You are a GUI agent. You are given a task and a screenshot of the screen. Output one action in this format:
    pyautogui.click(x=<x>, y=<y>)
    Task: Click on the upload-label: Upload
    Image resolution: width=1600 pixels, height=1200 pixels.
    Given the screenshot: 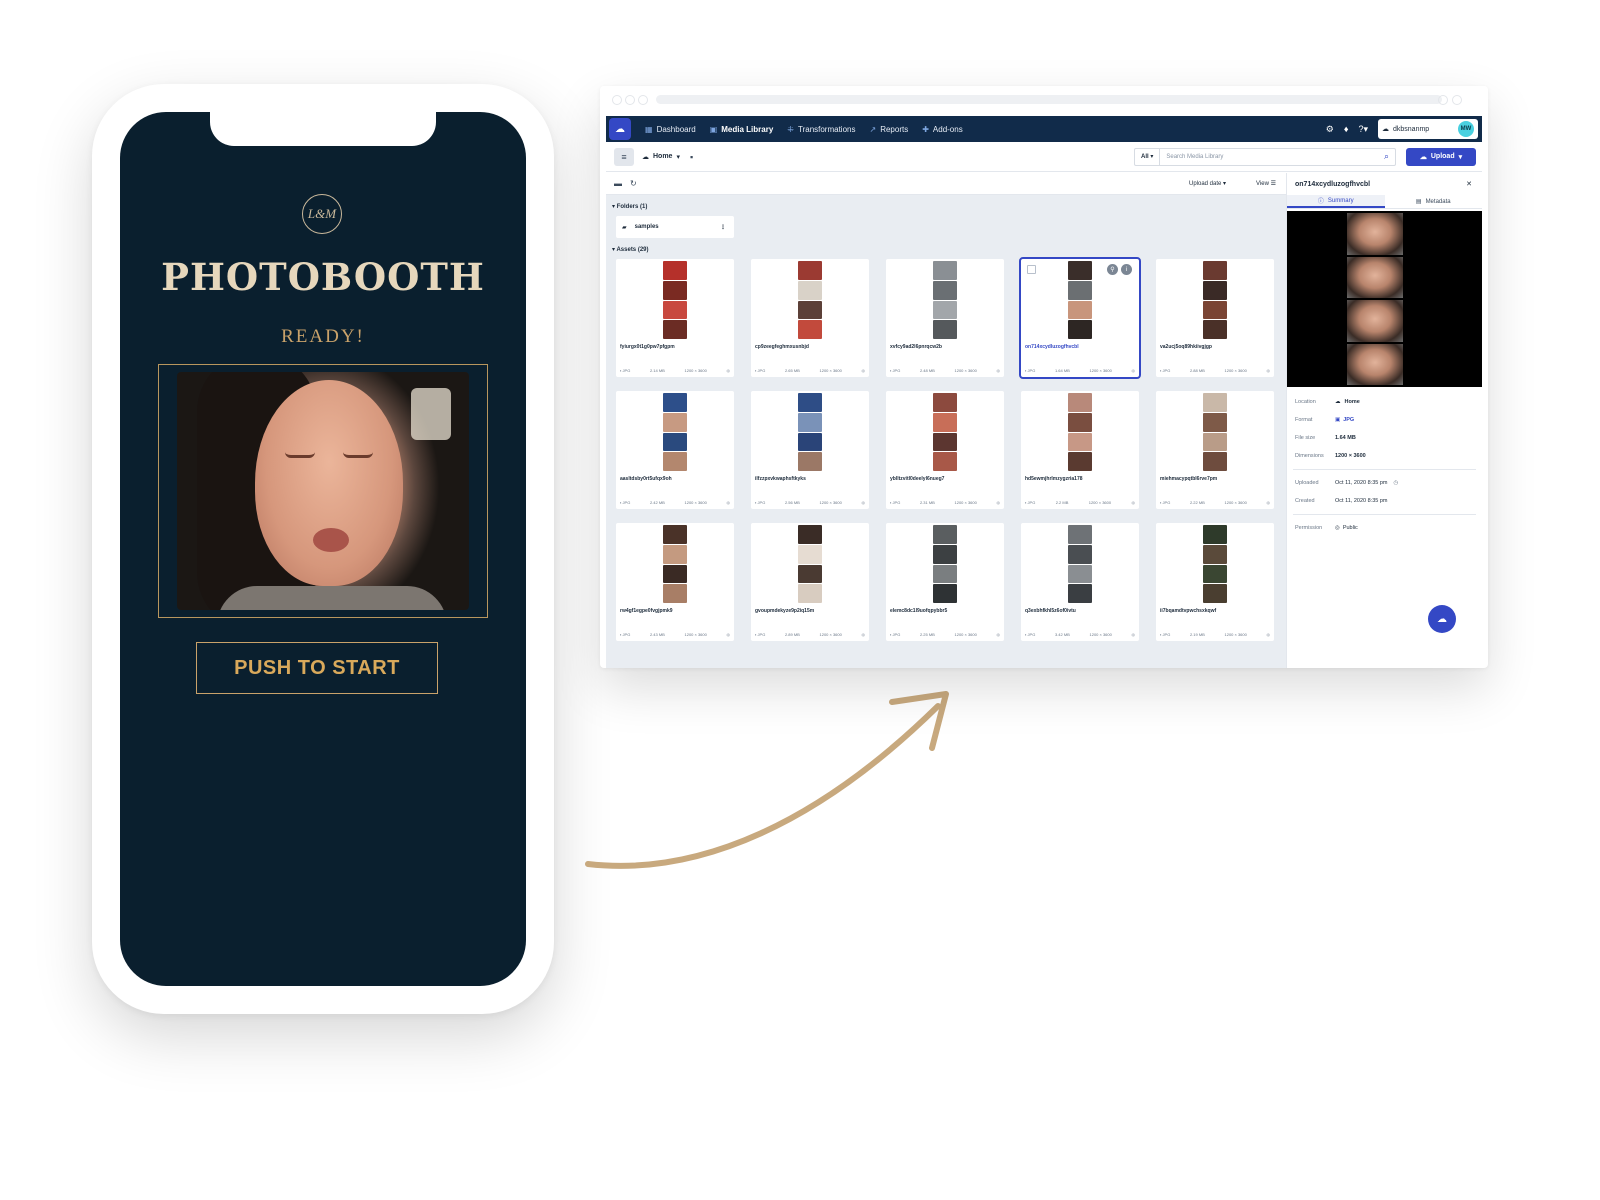 What is the action you would take?
    pyautogui.click(x=1442, y=156)
    